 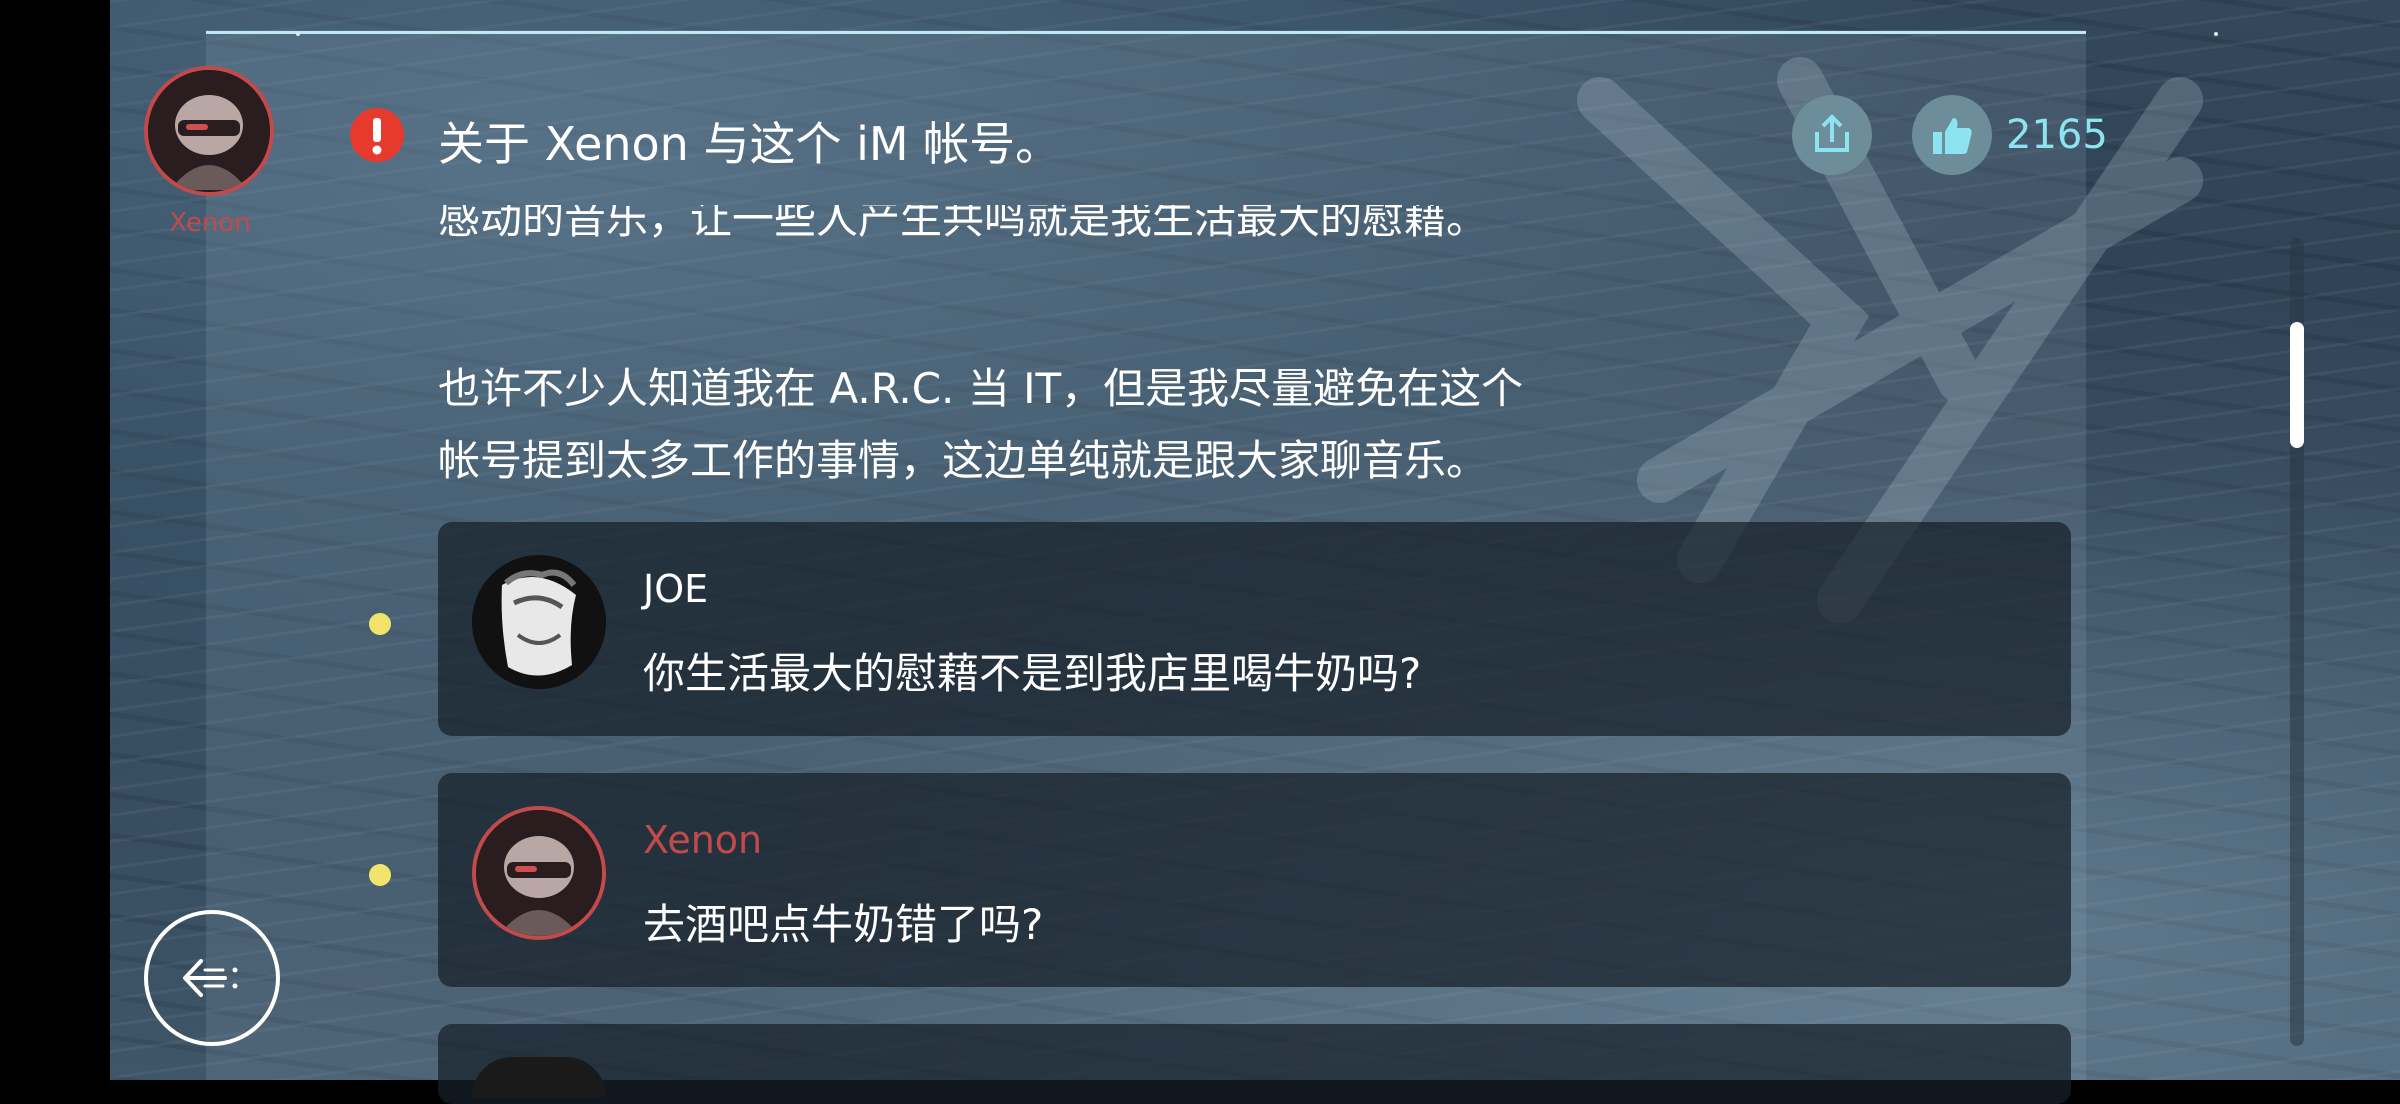 I want to click on back-button, so click(x=212, y=978).